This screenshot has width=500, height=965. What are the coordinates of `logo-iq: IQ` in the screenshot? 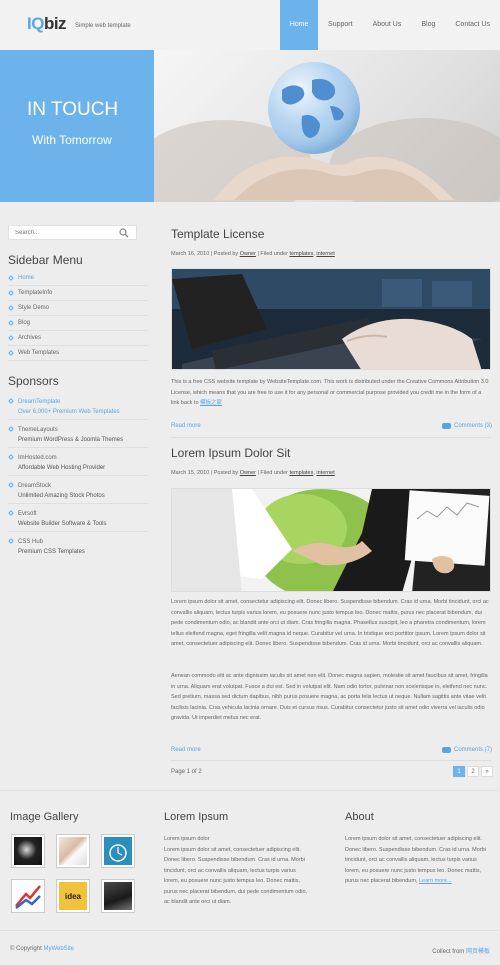 It's located at (35, 23).